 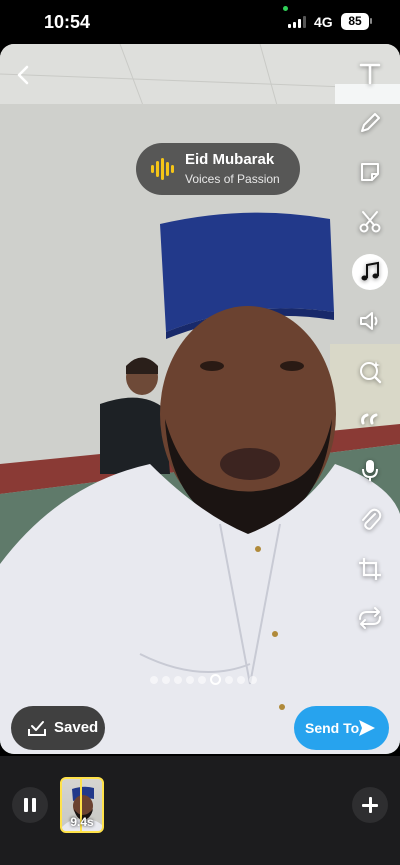 What do you see at coordinates (215, 679) in the screenshot?
I see `carousel-dot-active` at bounding box center [215, 679].